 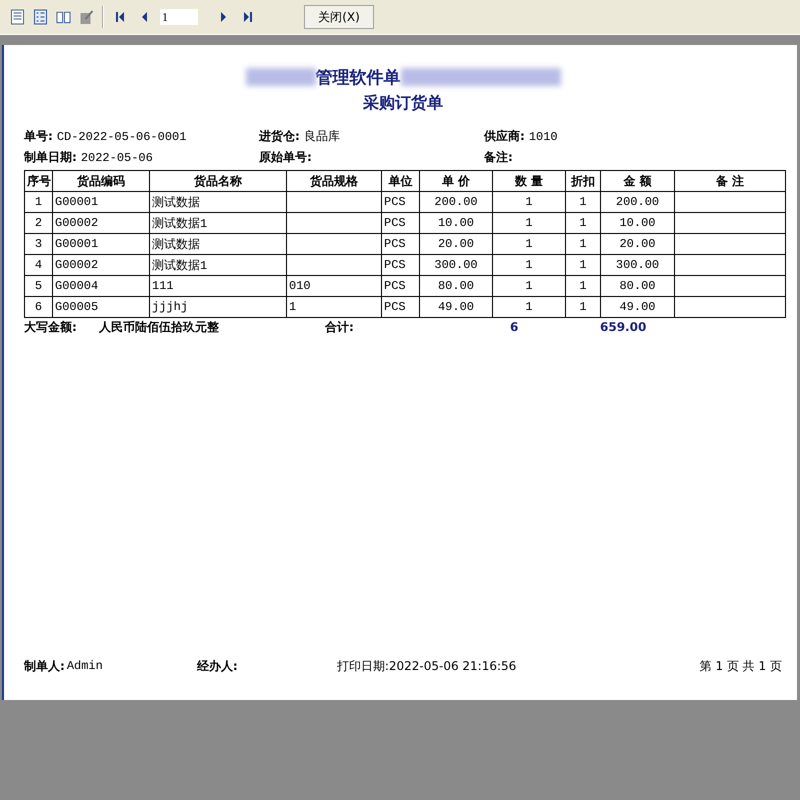 What do you see at coordinates (85, 666) in the screenshot?
I see `maker-value: Admin` at bounding box center [85, 666].